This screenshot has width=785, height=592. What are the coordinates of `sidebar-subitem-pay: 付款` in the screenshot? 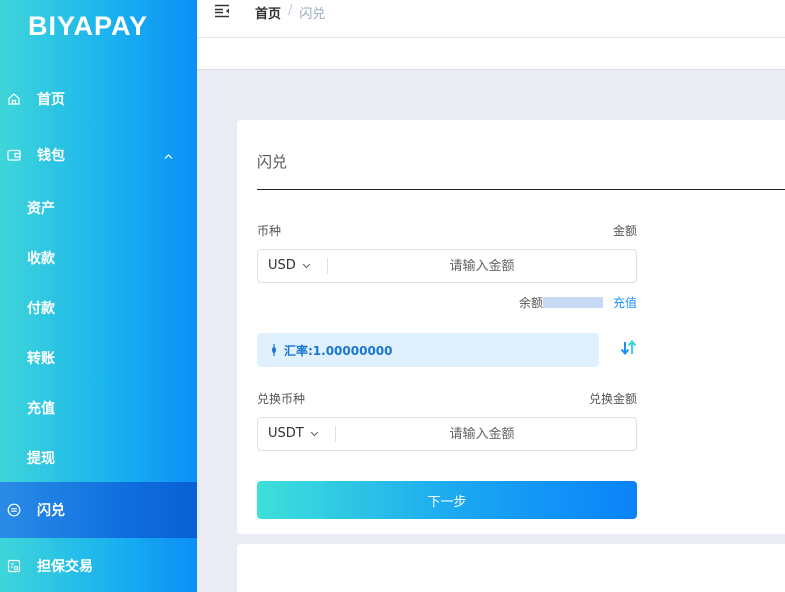 It's located at (98, 308).